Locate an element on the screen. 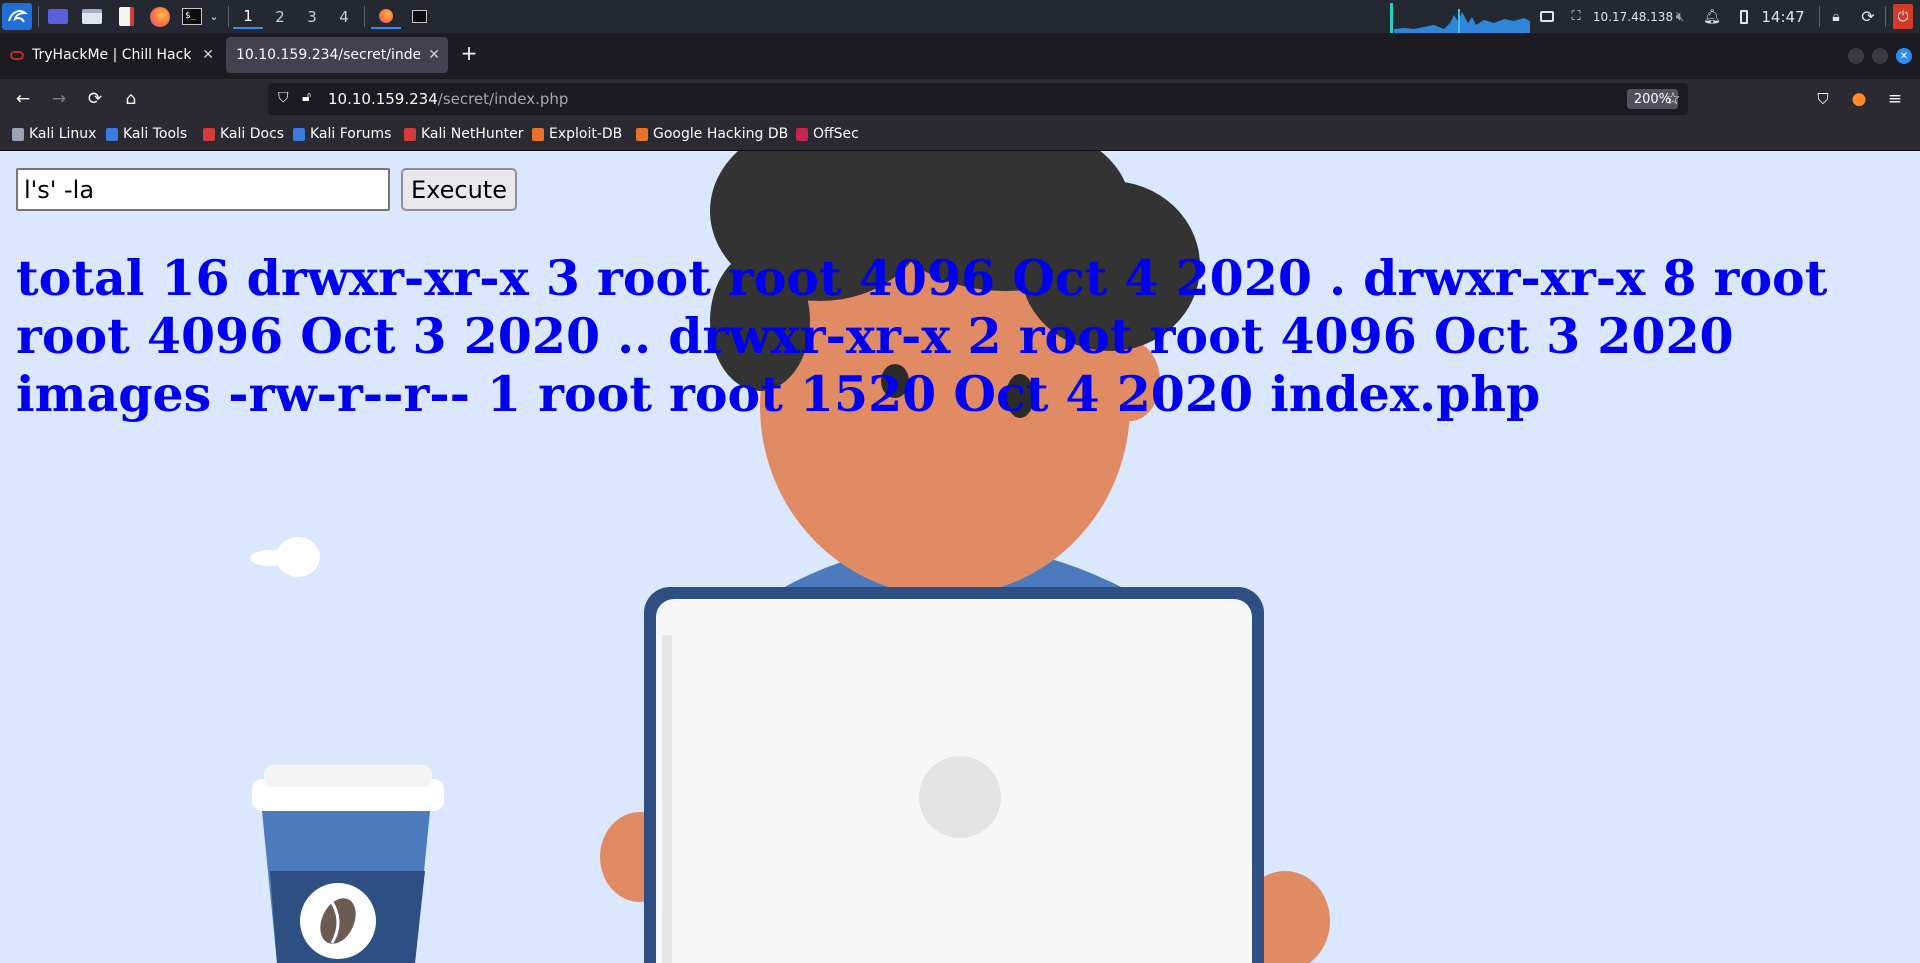 The width and height of the screenshot is (1920, 963). bookmark-star-icon: ☆ is located at coordinates (1673, 99).